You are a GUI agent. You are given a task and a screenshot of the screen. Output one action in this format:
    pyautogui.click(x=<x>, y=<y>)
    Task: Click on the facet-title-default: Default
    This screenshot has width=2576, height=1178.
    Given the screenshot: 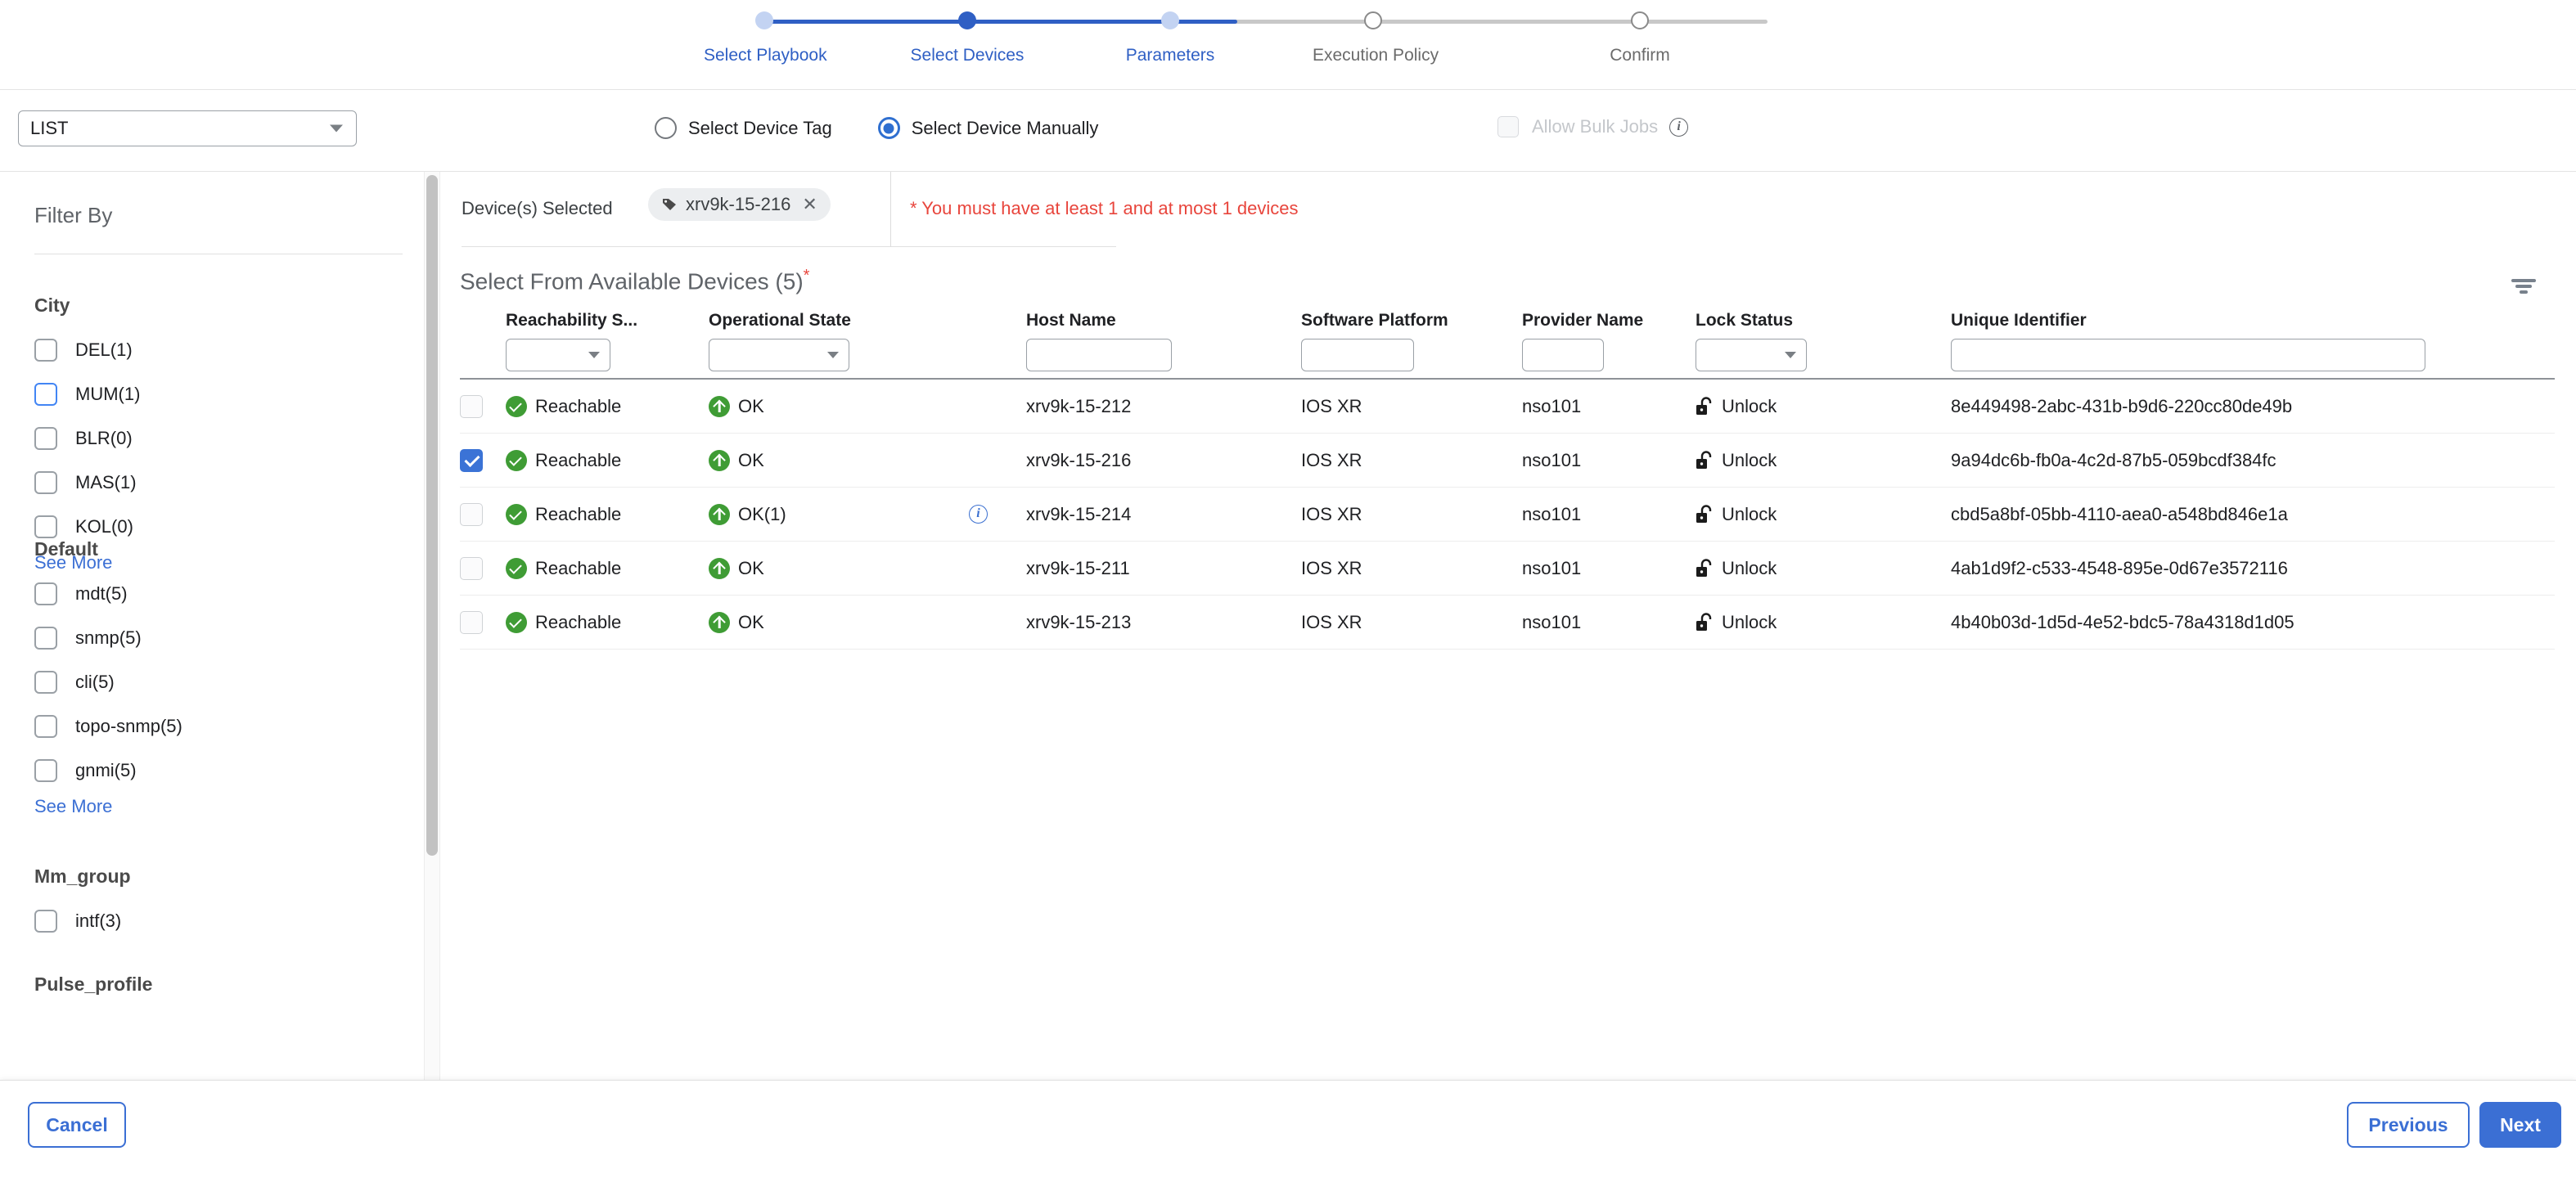 What is the action you would take?
    pyautogui.click(x=66, y=549)
    